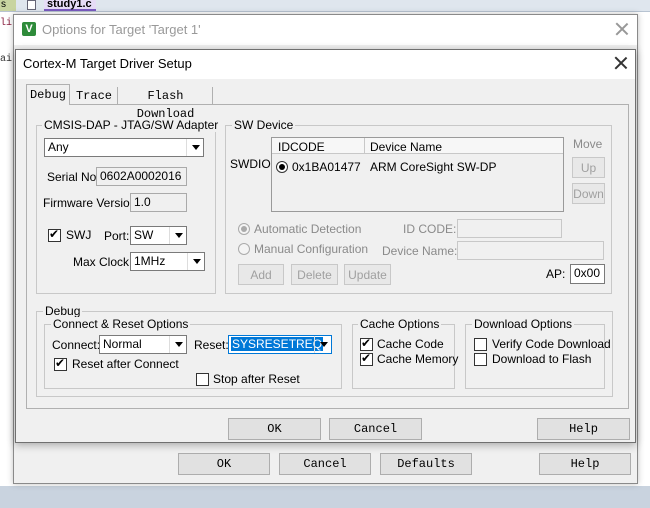 Image resolution: width=650 pixels, height=508 pixels. What do you see at coordinates (585, 464) in the screenshot?
I see `outer-help-button: Help` at bounding box center [585, 464].